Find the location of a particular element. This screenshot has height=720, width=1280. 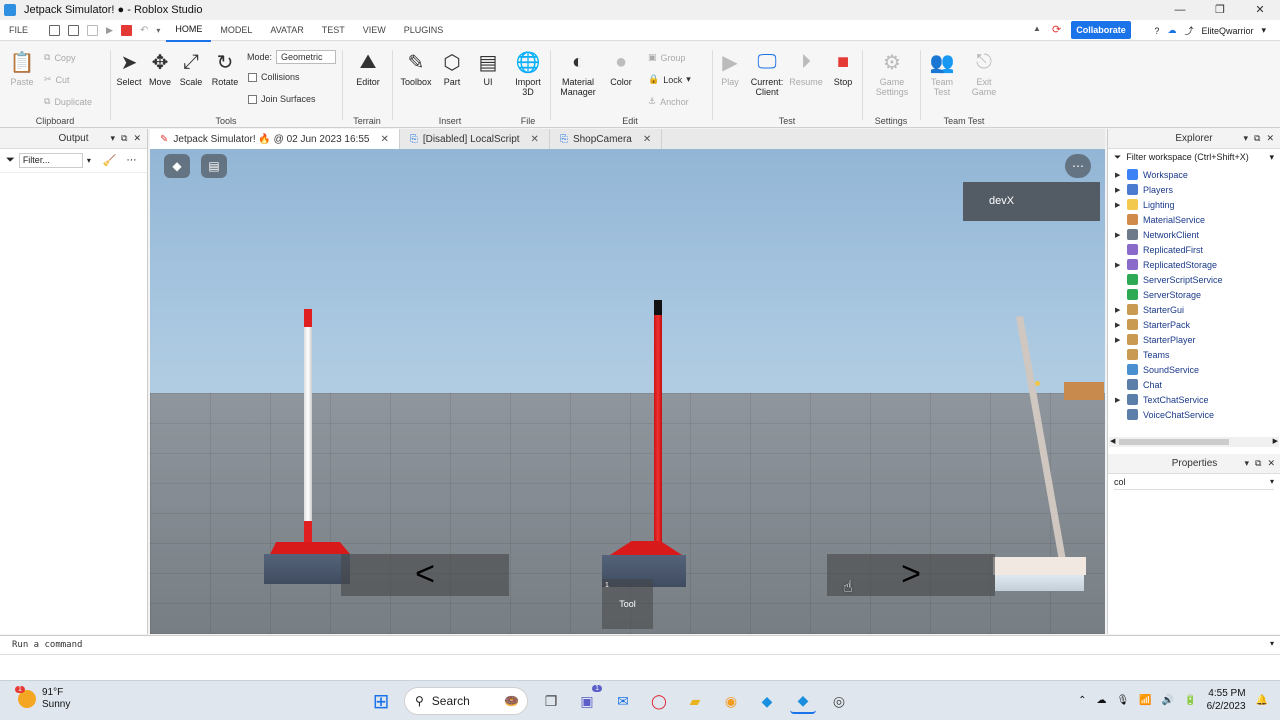

import-3d-button: 🌐 Import 3D is located at coordinates (528, 74).